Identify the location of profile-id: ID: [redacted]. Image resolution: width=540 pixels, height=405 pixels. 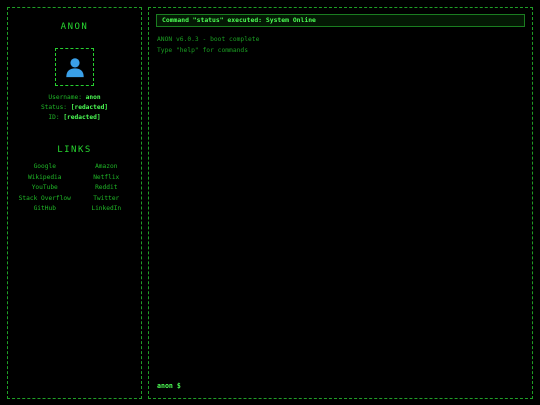
(74, 118).